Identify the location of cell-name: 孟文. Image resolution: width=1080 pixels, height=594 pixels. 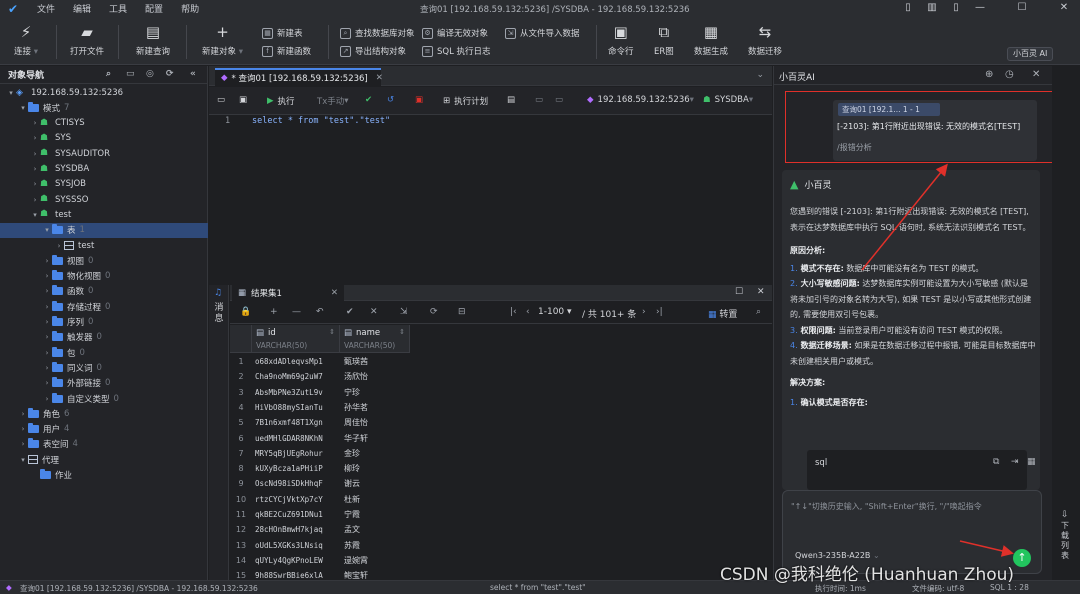
(375, 529).